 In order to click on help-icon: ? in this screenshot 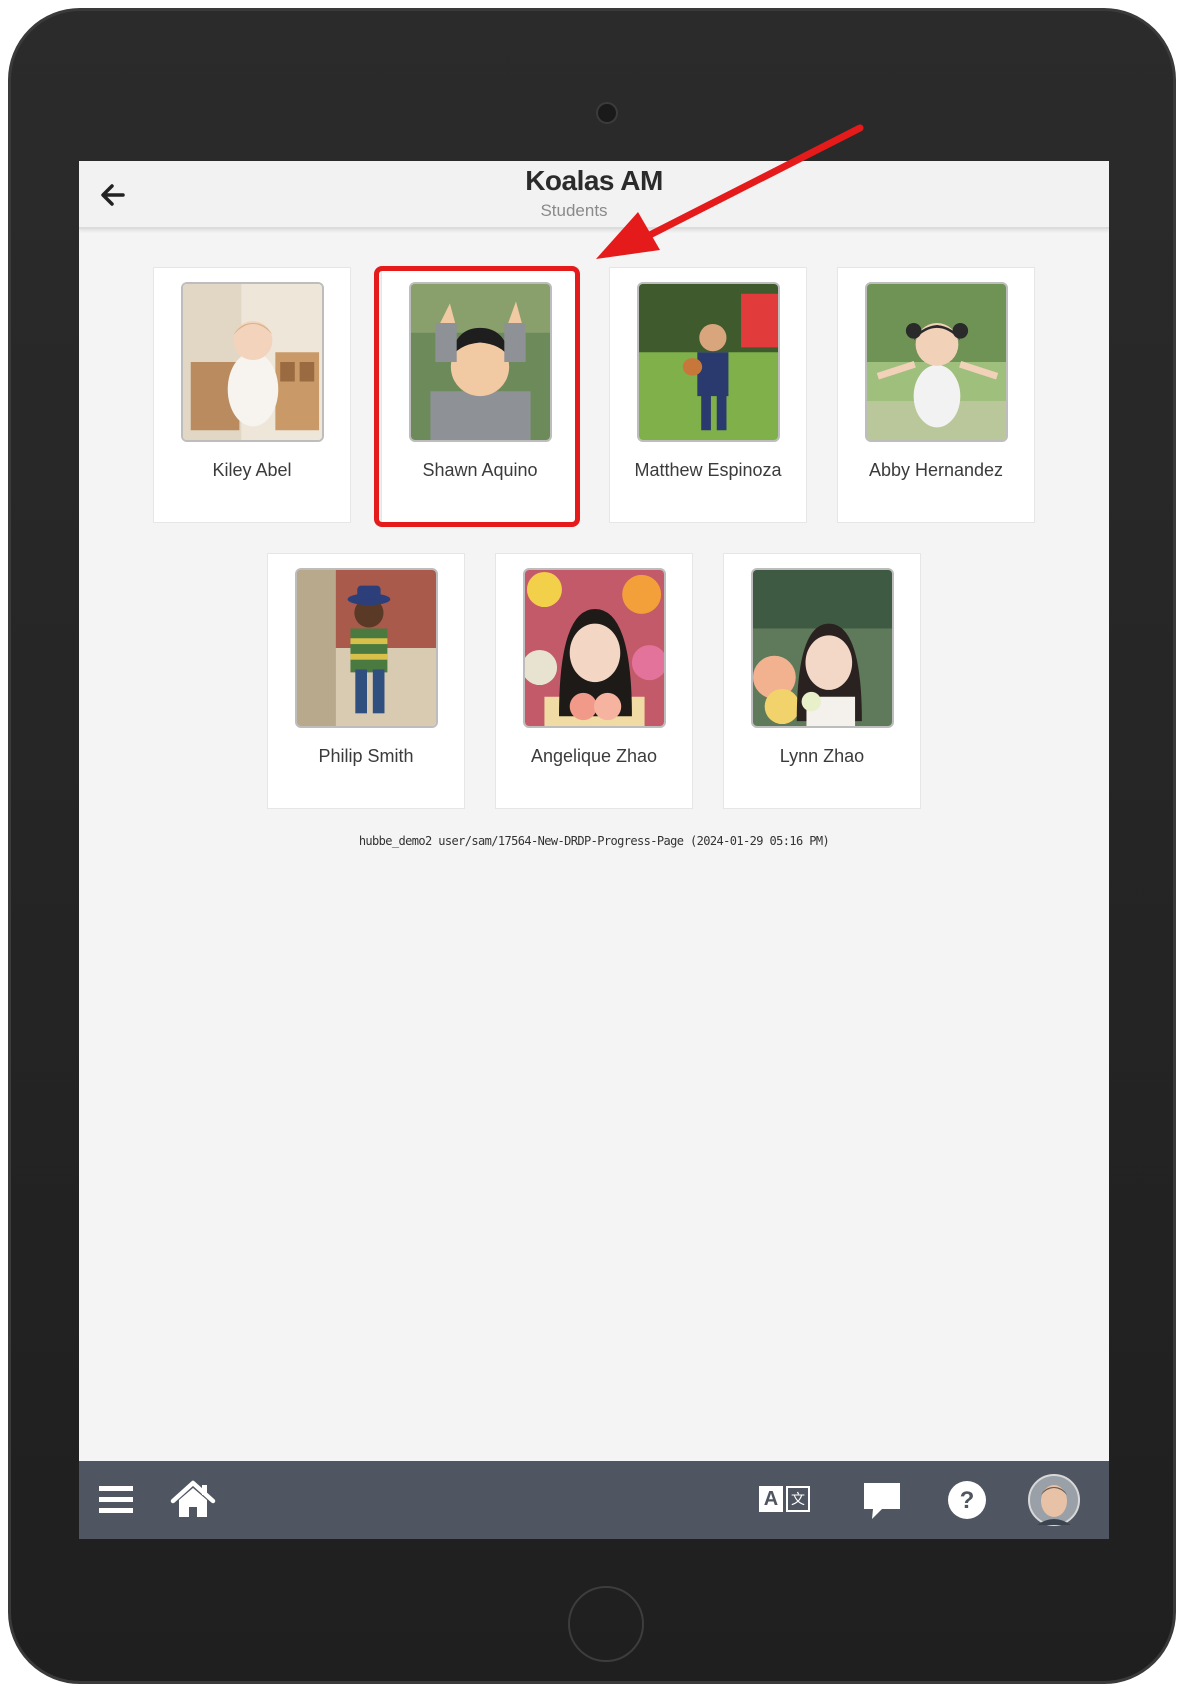, I will do `click(967, 1500)`.